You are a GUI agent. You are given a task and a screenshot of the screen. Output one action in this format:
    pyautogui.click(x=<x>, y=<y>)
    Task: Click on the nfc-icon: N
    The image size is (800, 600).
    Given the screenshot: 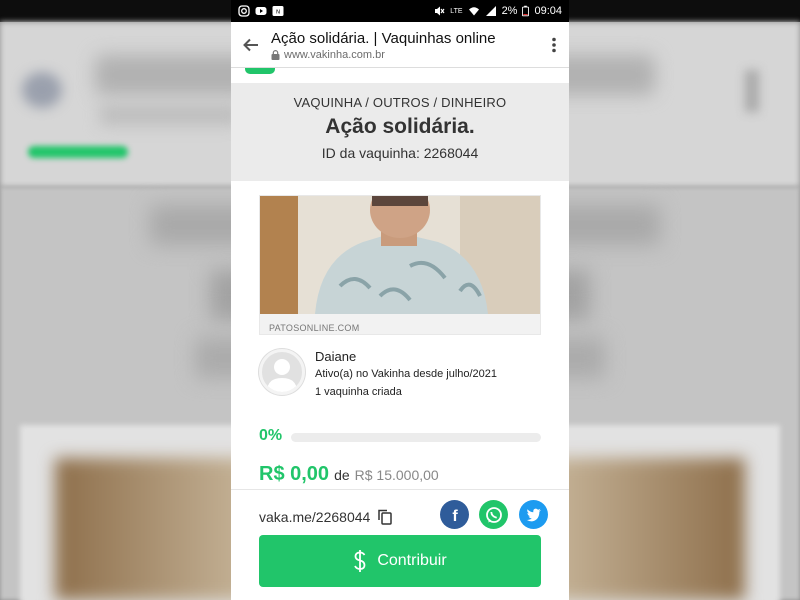 What is the action you would take?
    pyautogui.click(x=278, y=11)
    